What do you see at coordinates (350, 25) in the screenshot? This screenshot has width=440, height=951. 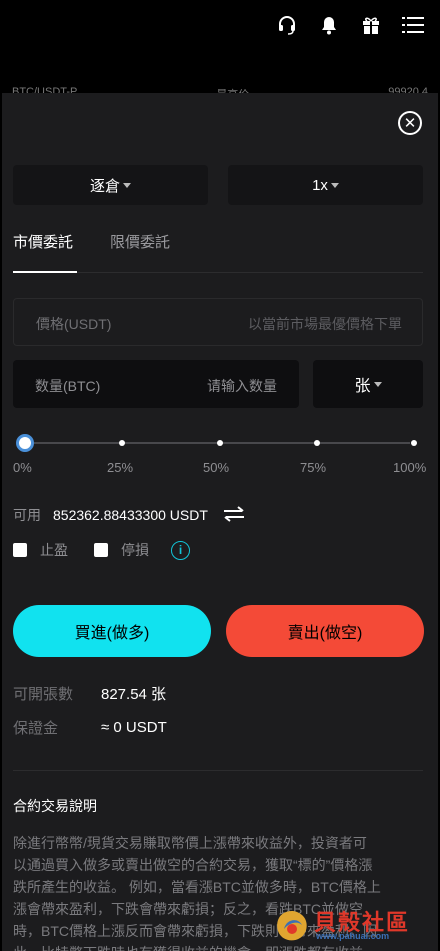 I see `header-icons` at bounding box center [350, 25].